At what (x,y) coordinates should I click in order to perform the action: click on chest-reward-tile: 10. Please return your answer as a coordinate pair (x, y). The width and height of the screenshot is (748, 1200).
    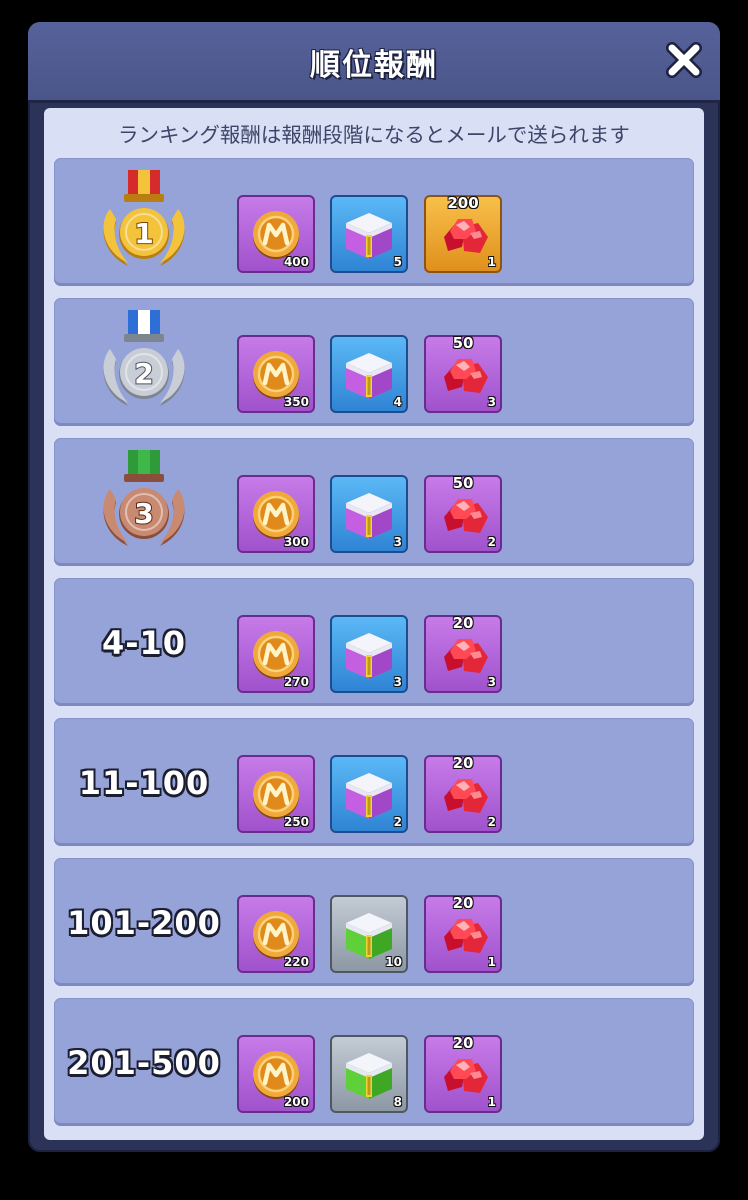
    Looking at the image, I should click on (369, 934).